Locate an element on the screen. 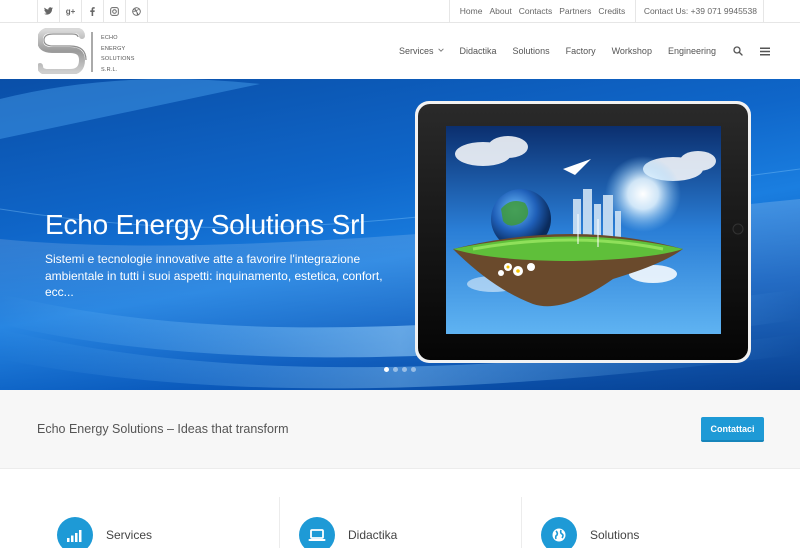  feature-services: Services is located at coordinates (104, 531).